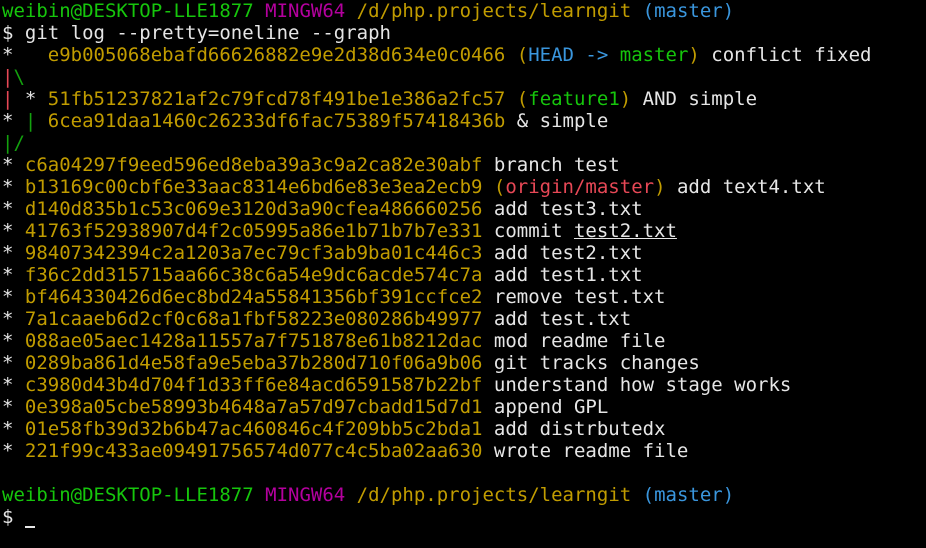 The image size is (926, 548). What do you see at coordinates (580, 187) in the screenshot?
I see `ref-branch-origin-master: origin/master` at bounding box center [580, 187].